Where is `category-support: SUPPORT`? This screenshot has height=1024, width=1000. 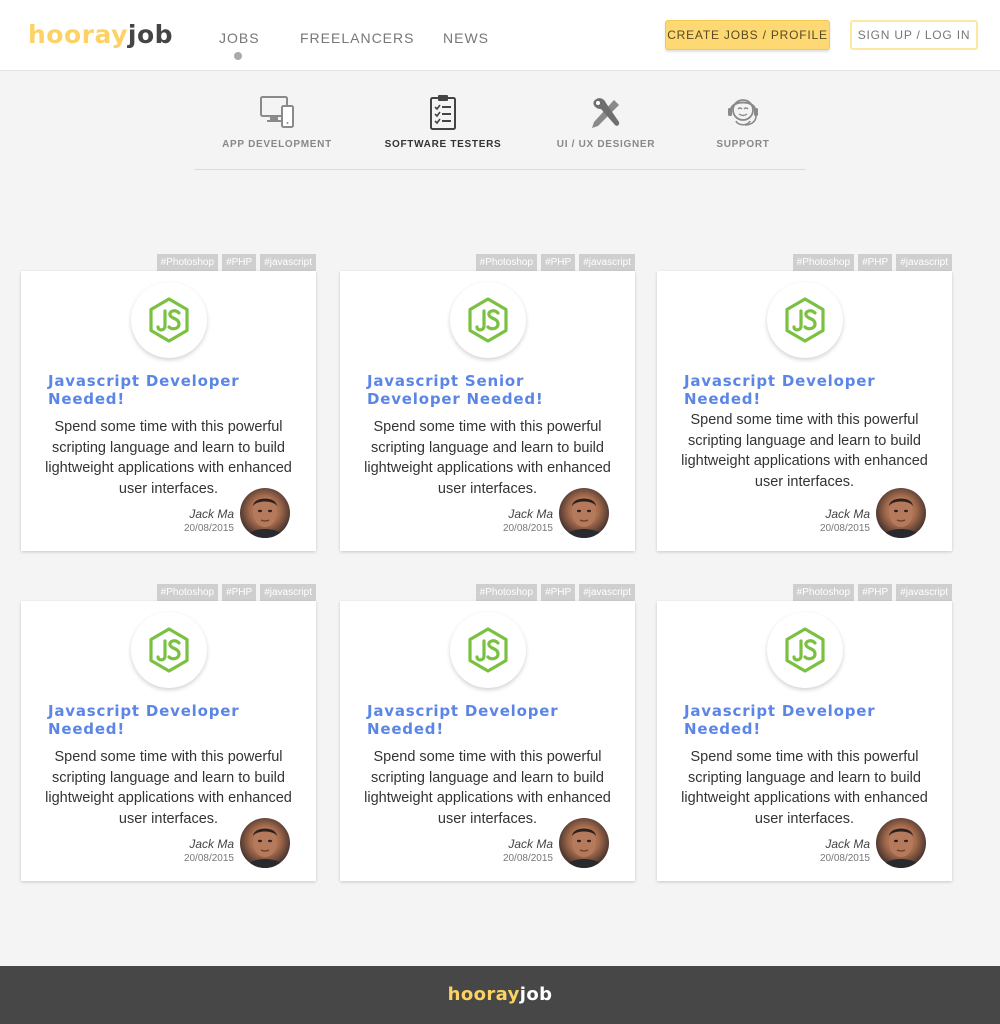
category-support: SUPPORT is located at coordinates (743, 124).